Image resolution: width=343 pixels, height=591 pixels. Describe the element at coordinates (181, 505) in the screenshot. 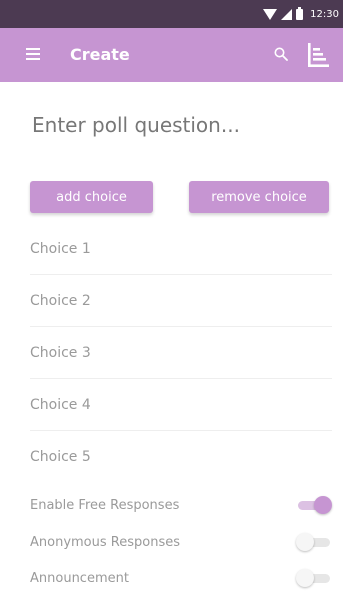

I see `toggle-row-free-responses: Enable Free Responses` at that location.